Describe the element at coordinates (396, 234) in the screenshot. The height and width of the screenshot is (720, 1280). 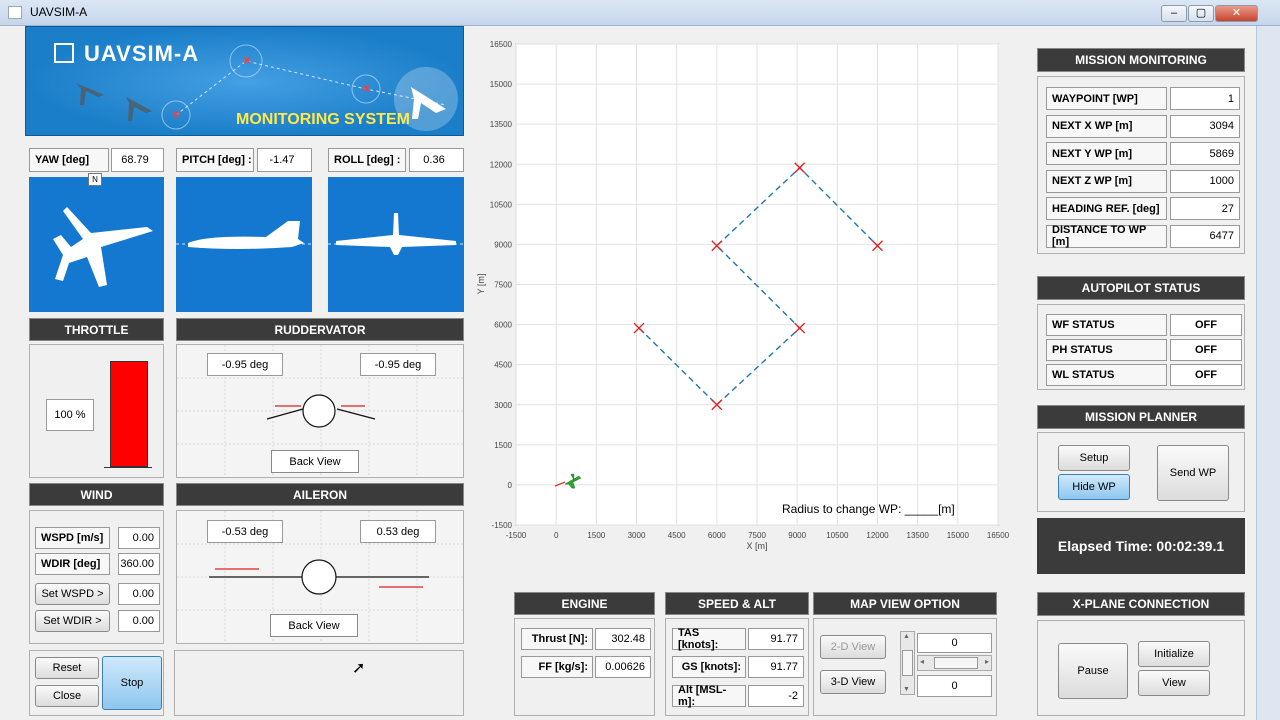
I see `roll-aircraft-icon` at that location.